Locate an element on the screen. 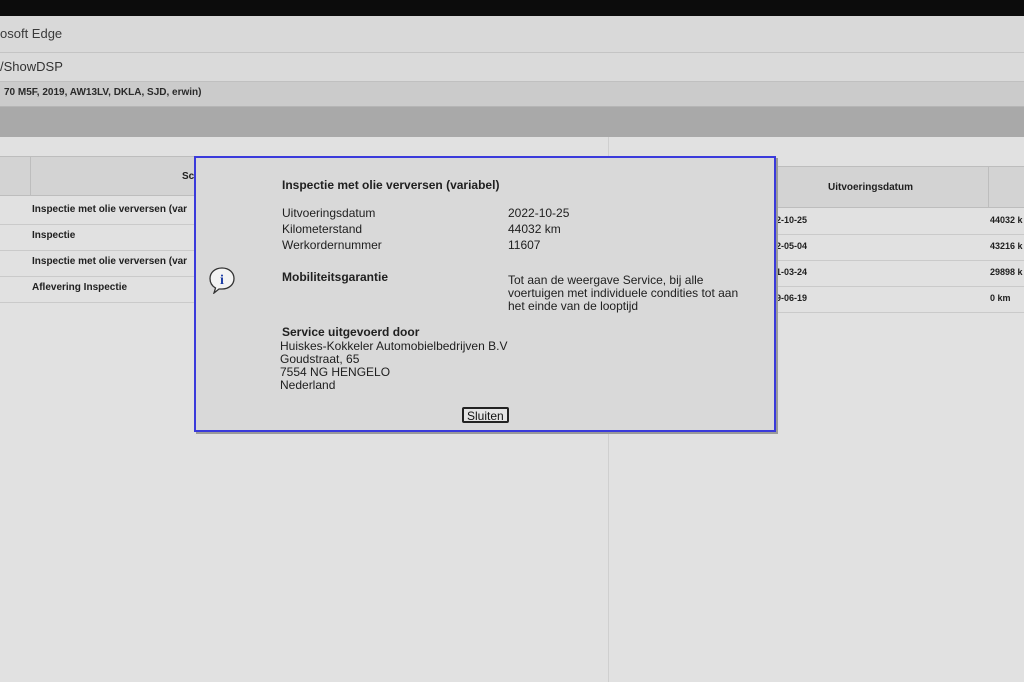 This screenshot has height=682, width=1024. window-title-bar: osoft Edge is located at coordinates (512, 34).